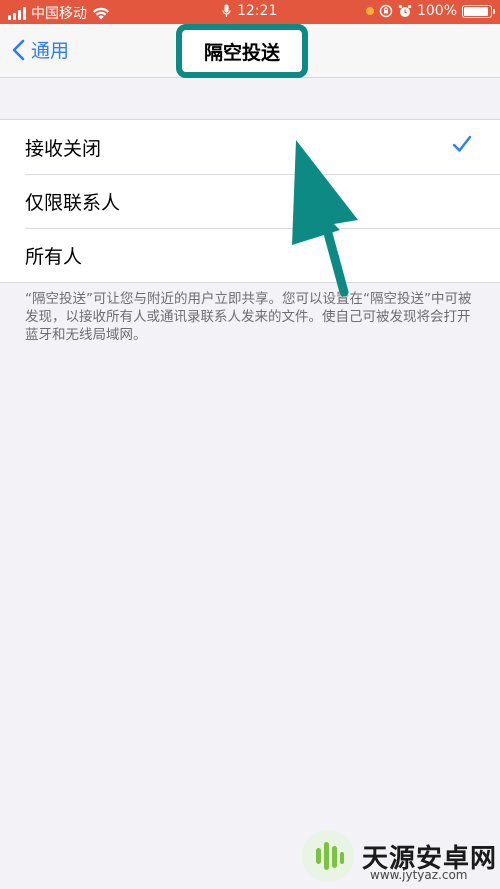 This screenshot has width=500, height=889. I want to click on watermark-url: www.jytyaz.com, so click(419, 875).